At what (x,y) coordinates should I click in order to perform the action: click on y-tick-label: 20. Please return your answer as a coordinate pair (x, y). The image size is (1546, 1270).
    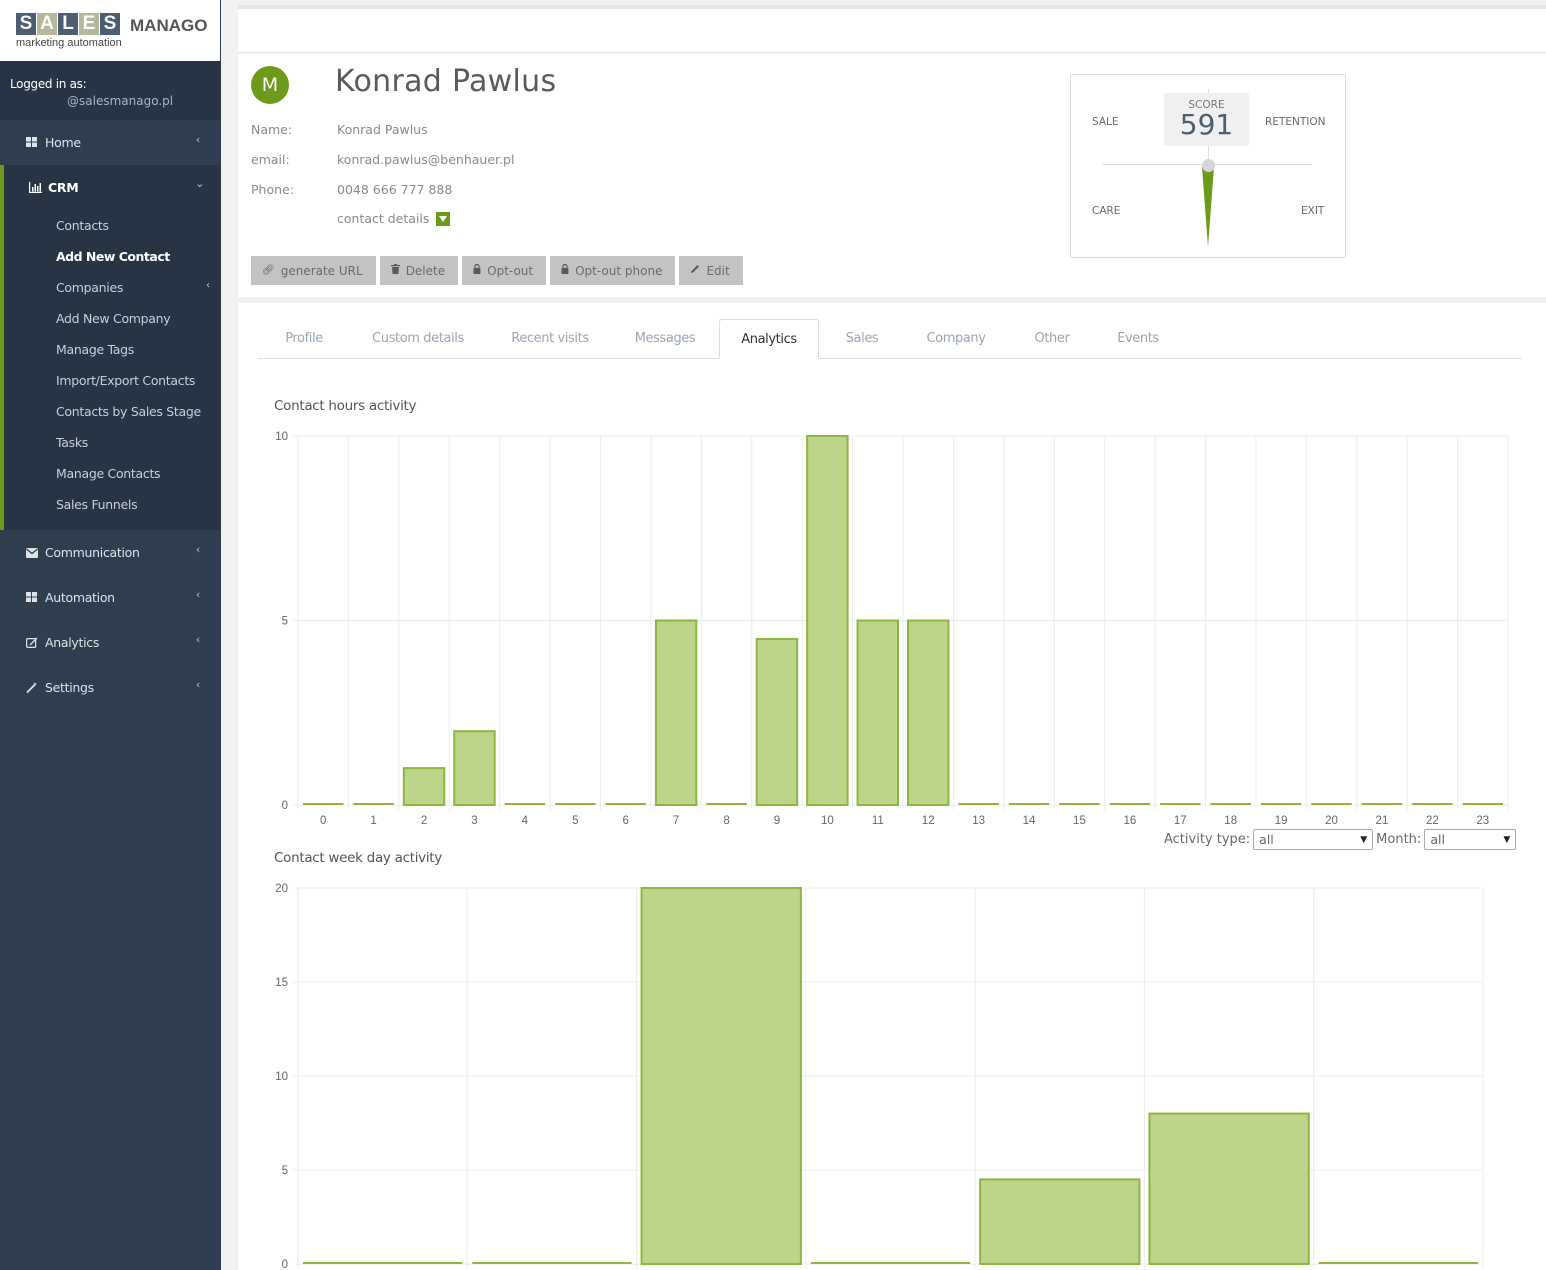
    Looking at the image, I should click on (281, 889).